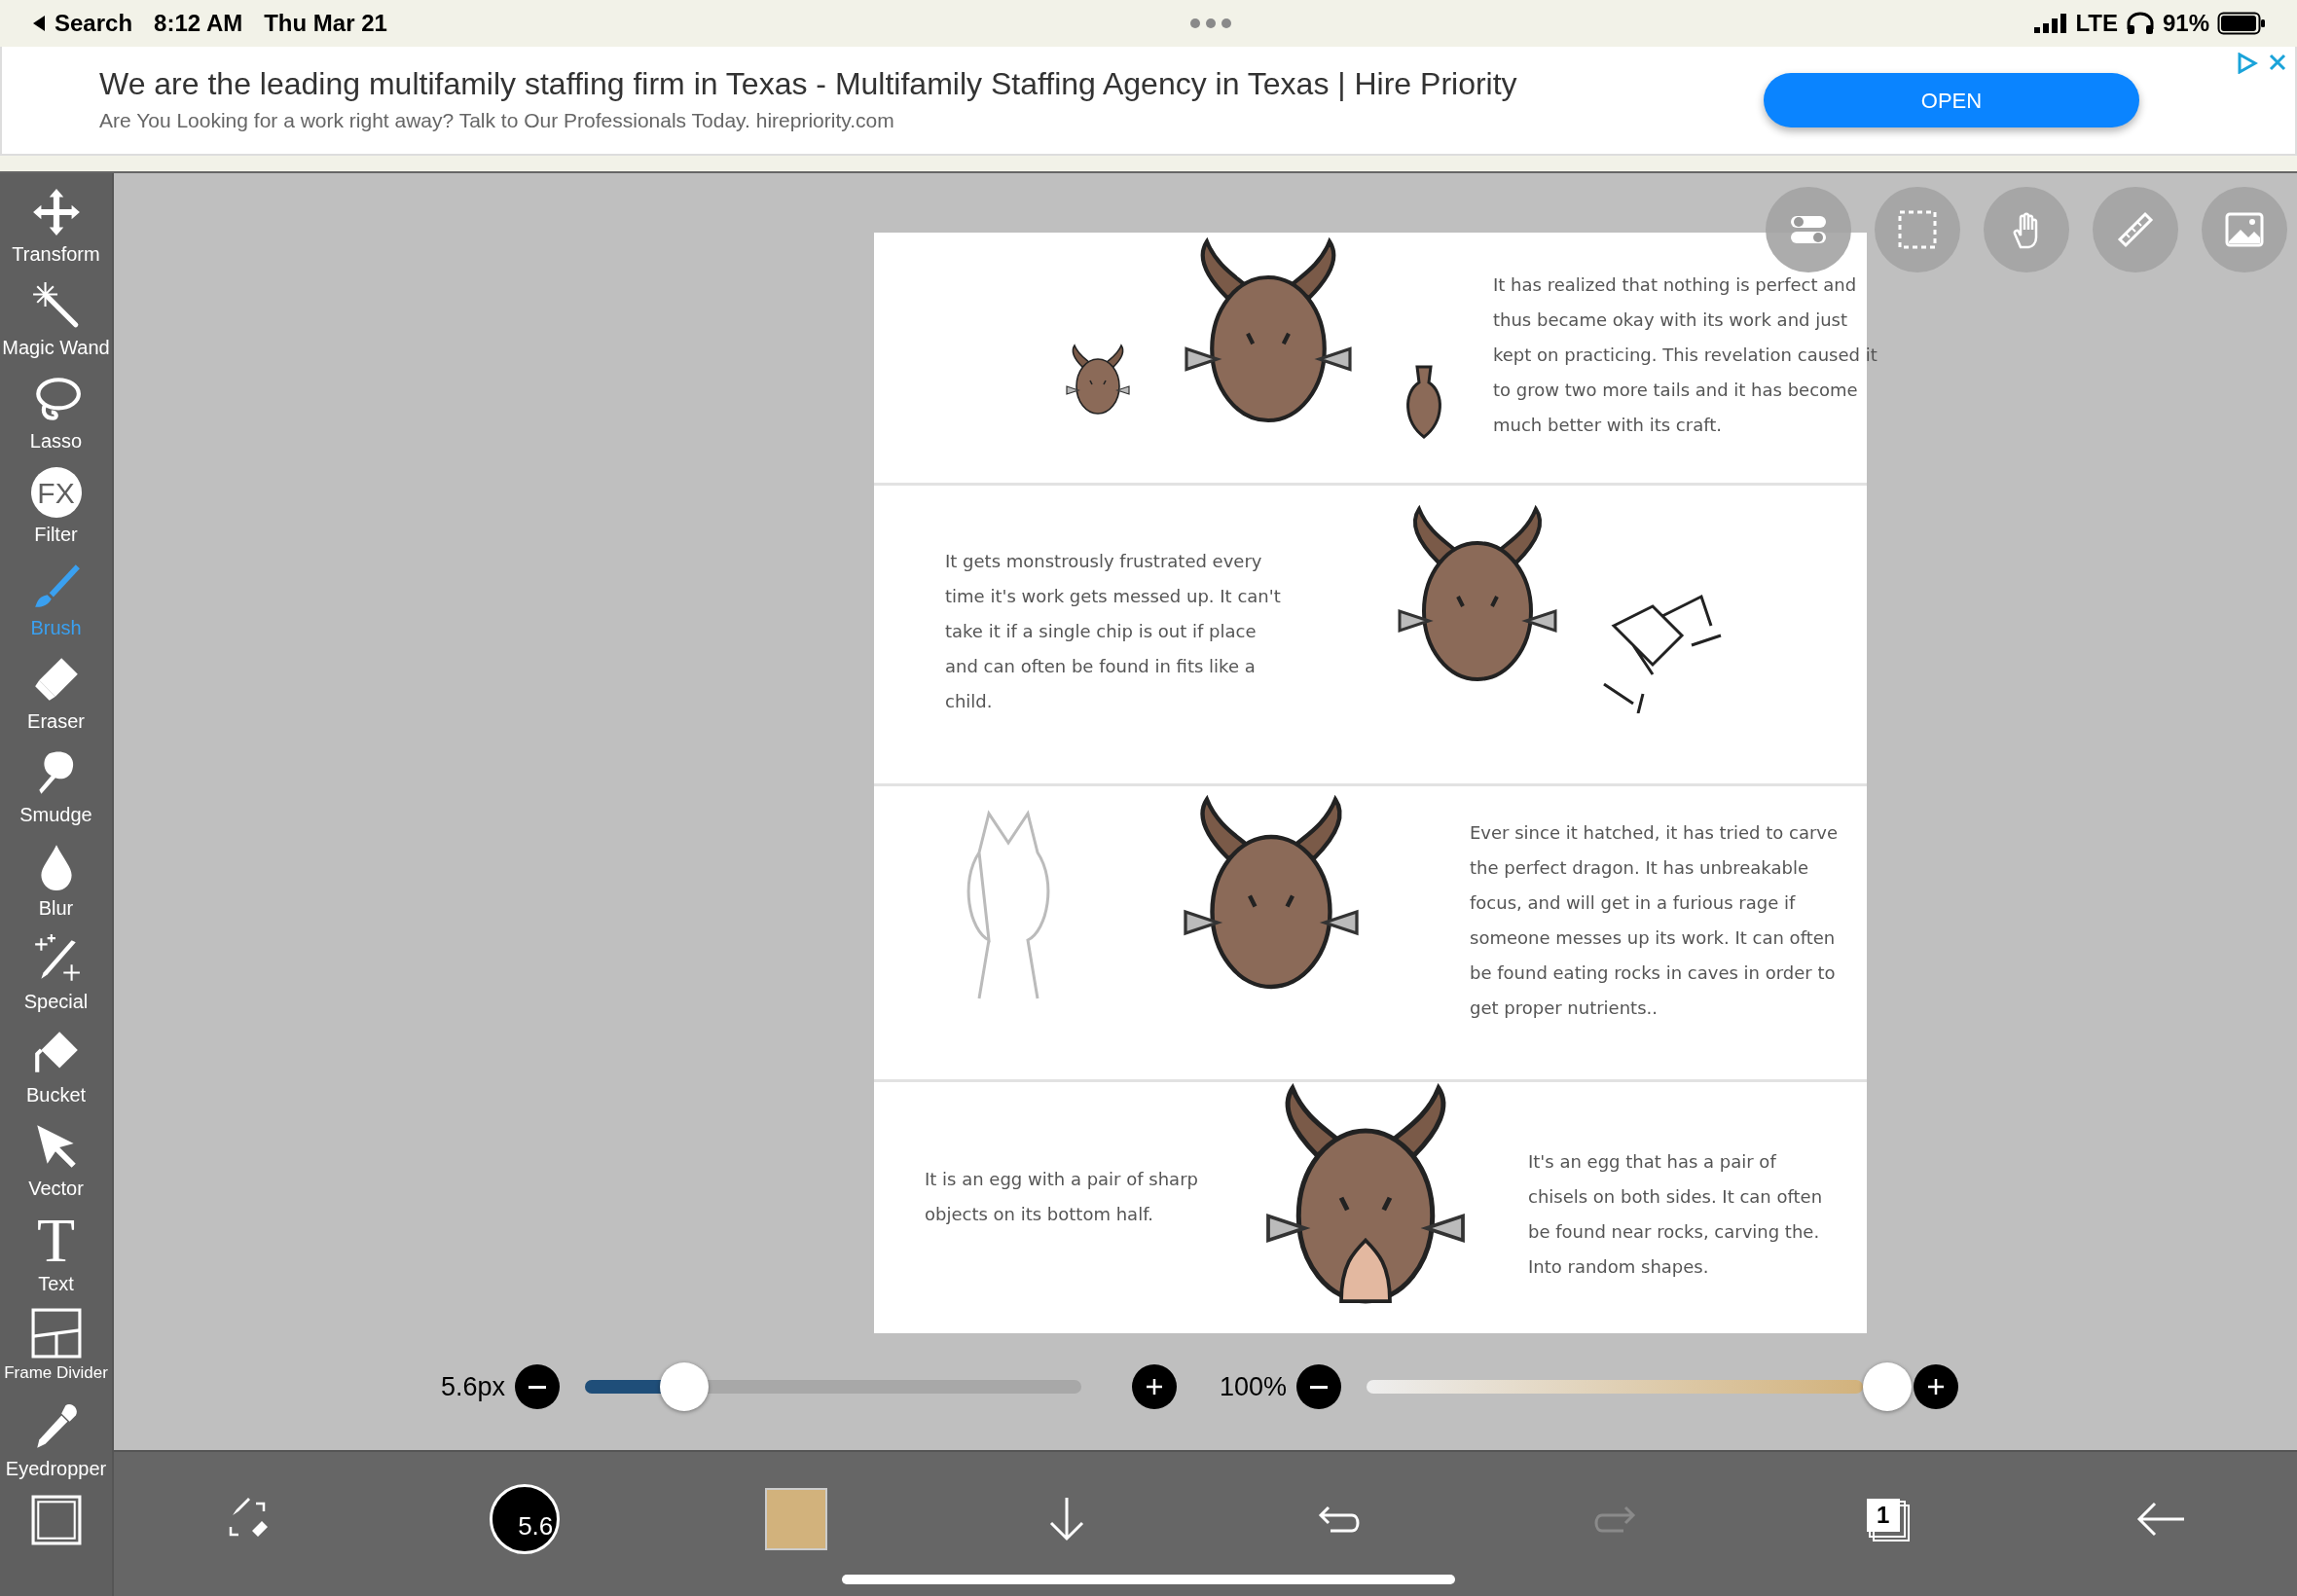 The image size is (2297, 1596). I want to click on tool-button: Frame Divider, so click(56, 1350).